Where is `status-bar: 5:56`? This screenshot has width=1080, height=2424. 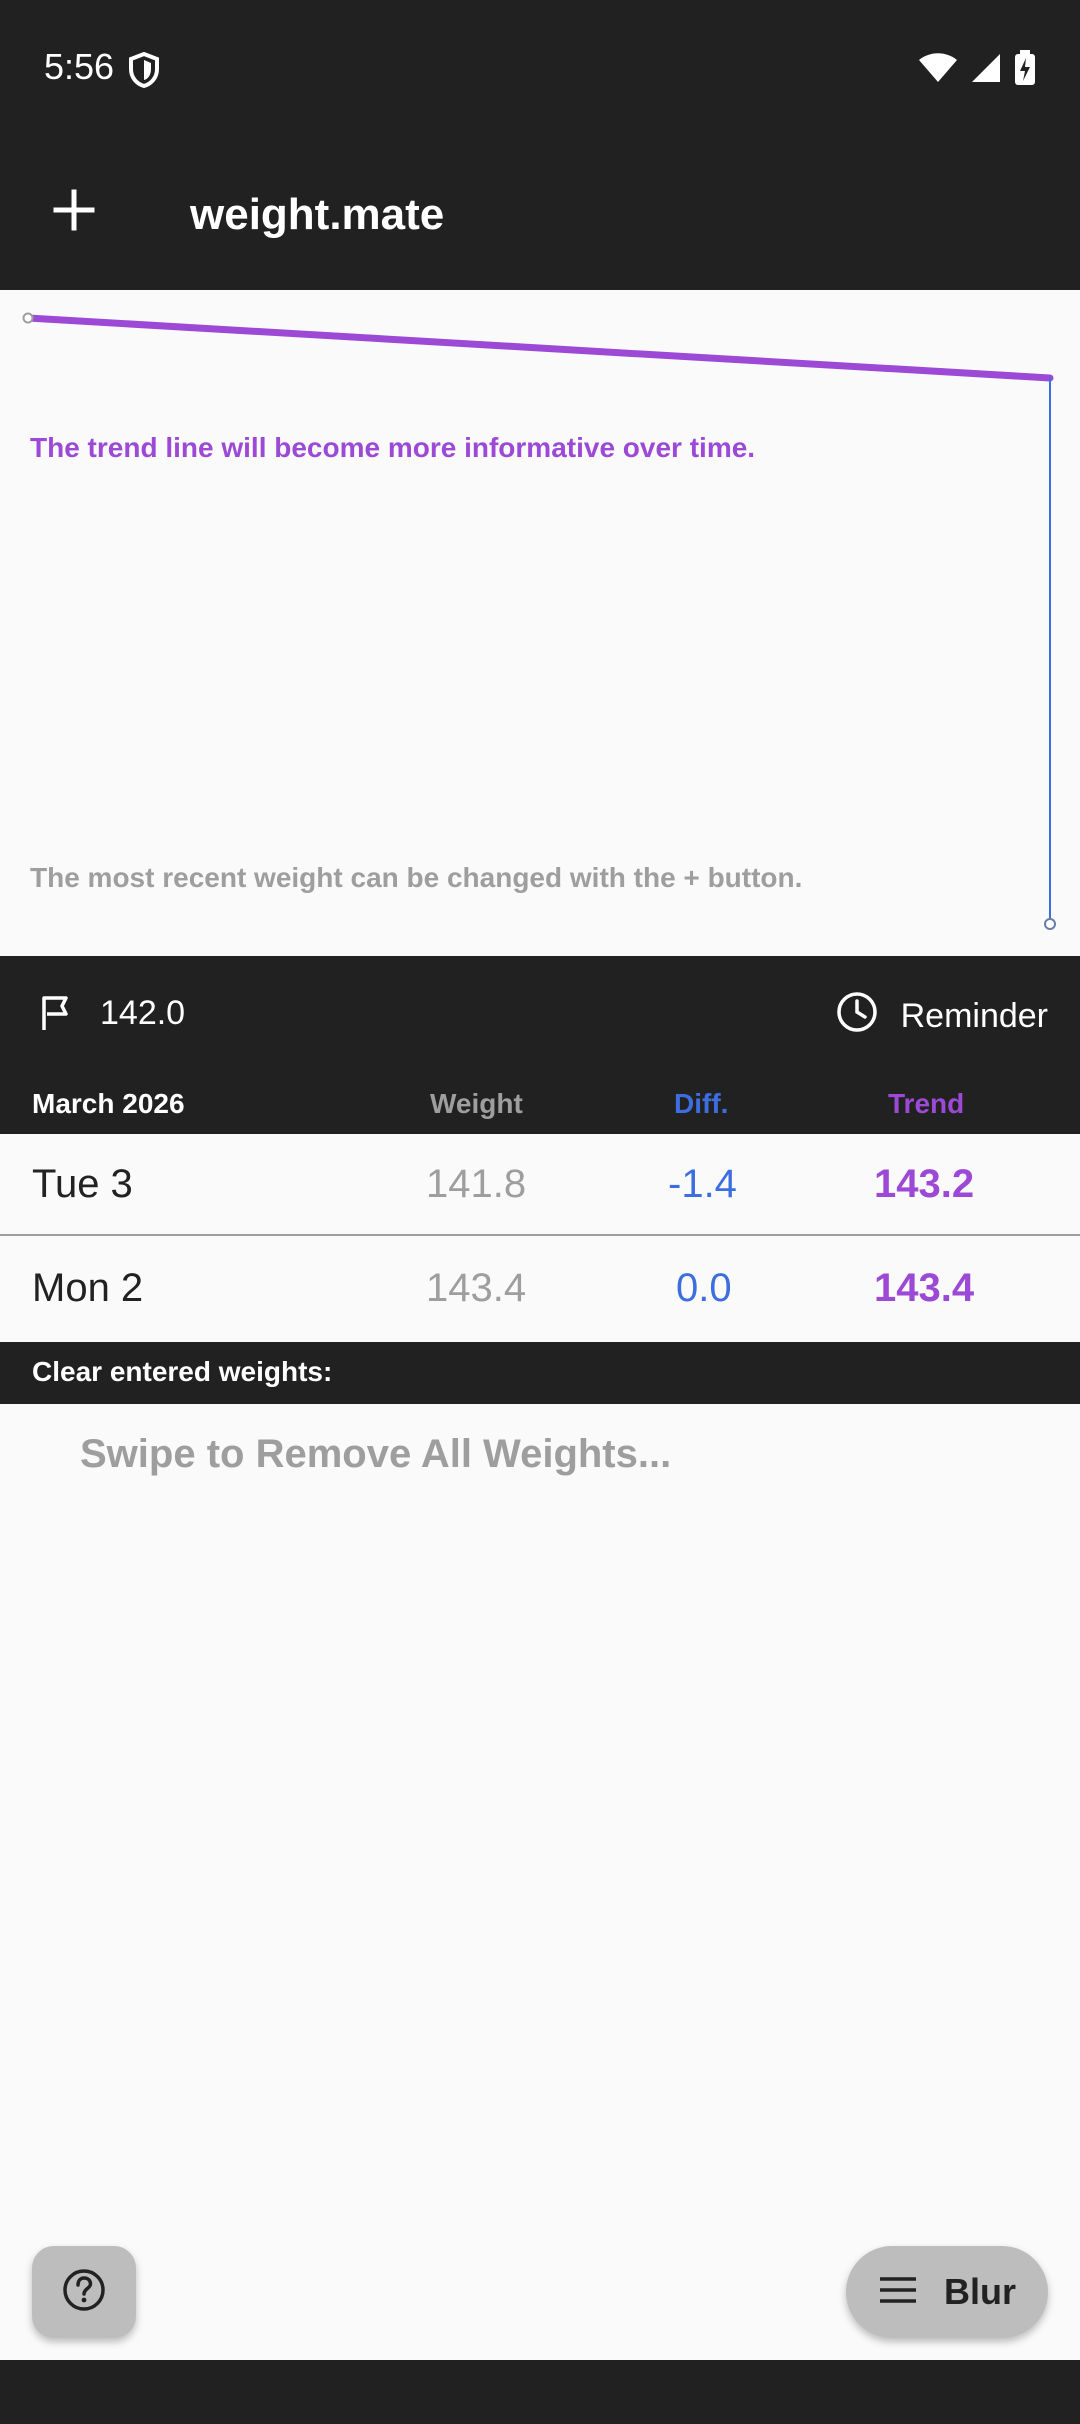 status-bar: 5:56 is located at coordinates (540, 70).